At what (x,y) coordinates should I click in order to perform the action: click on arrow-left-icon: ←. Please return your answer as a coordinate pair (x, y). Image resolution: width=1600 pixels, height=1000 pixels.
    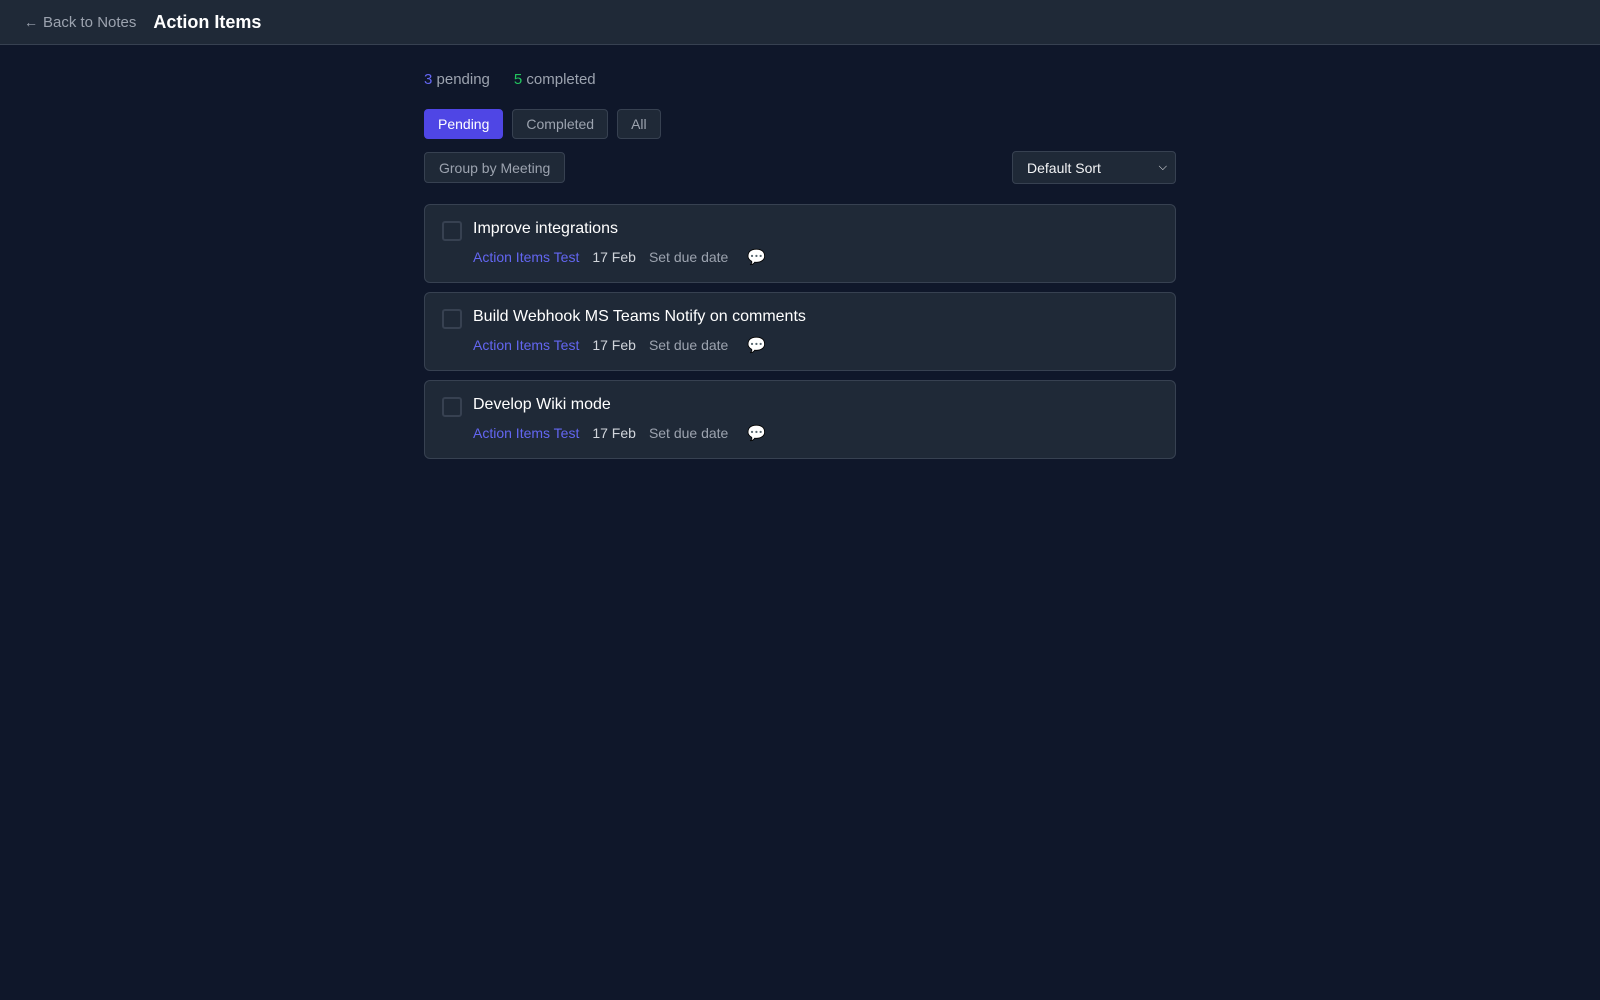
    Looking at the image, I should click on (31, 22).